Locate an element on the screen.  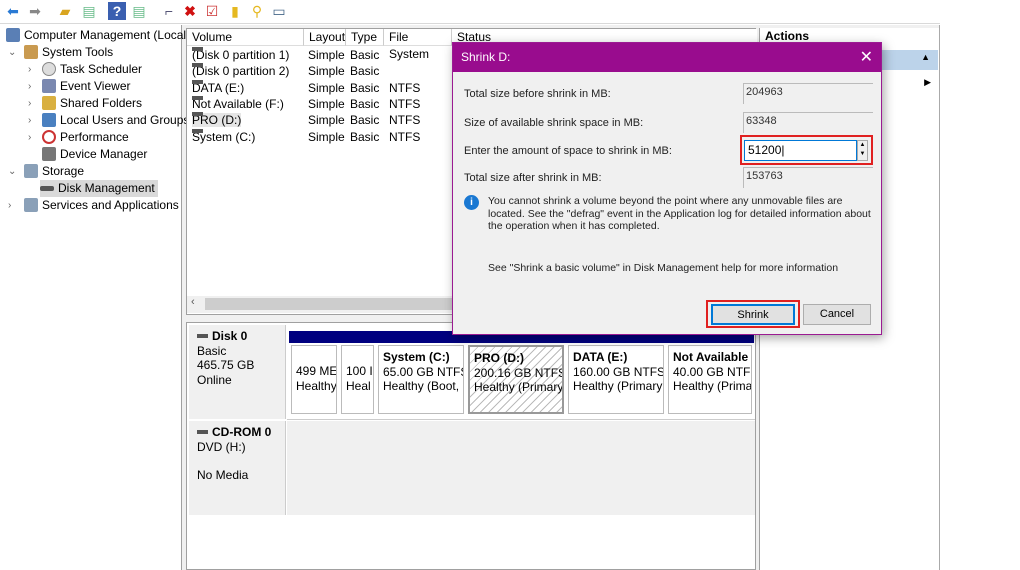
collapse-up-icon: ▲ is located at coordinates (925, 57).